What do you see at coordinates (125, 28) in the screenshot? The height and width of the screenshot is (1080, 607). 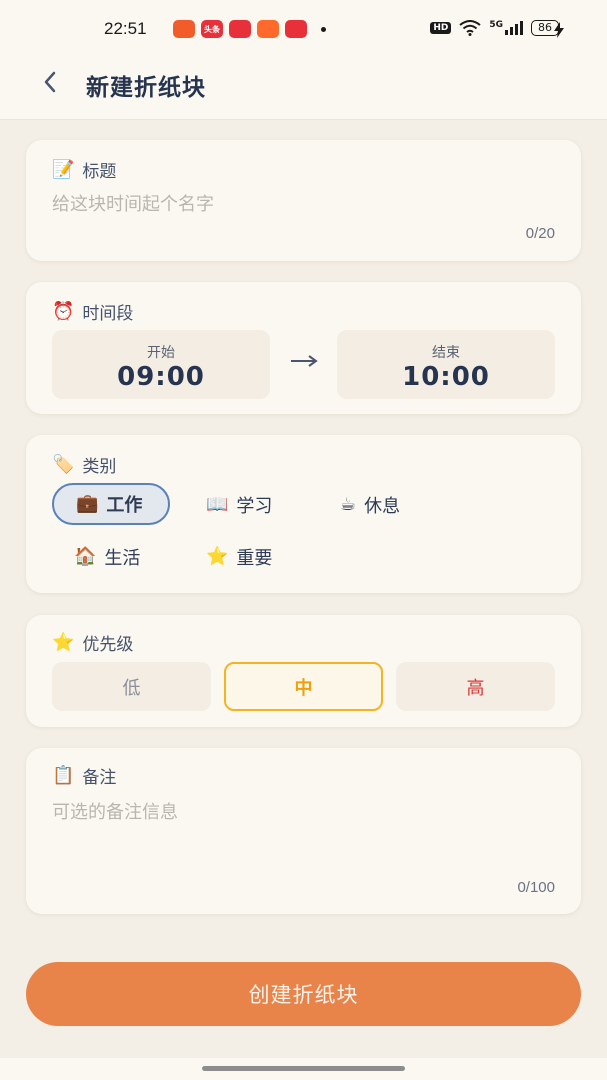 I see `status-time: 22:51` at bounding box center [125, 28].